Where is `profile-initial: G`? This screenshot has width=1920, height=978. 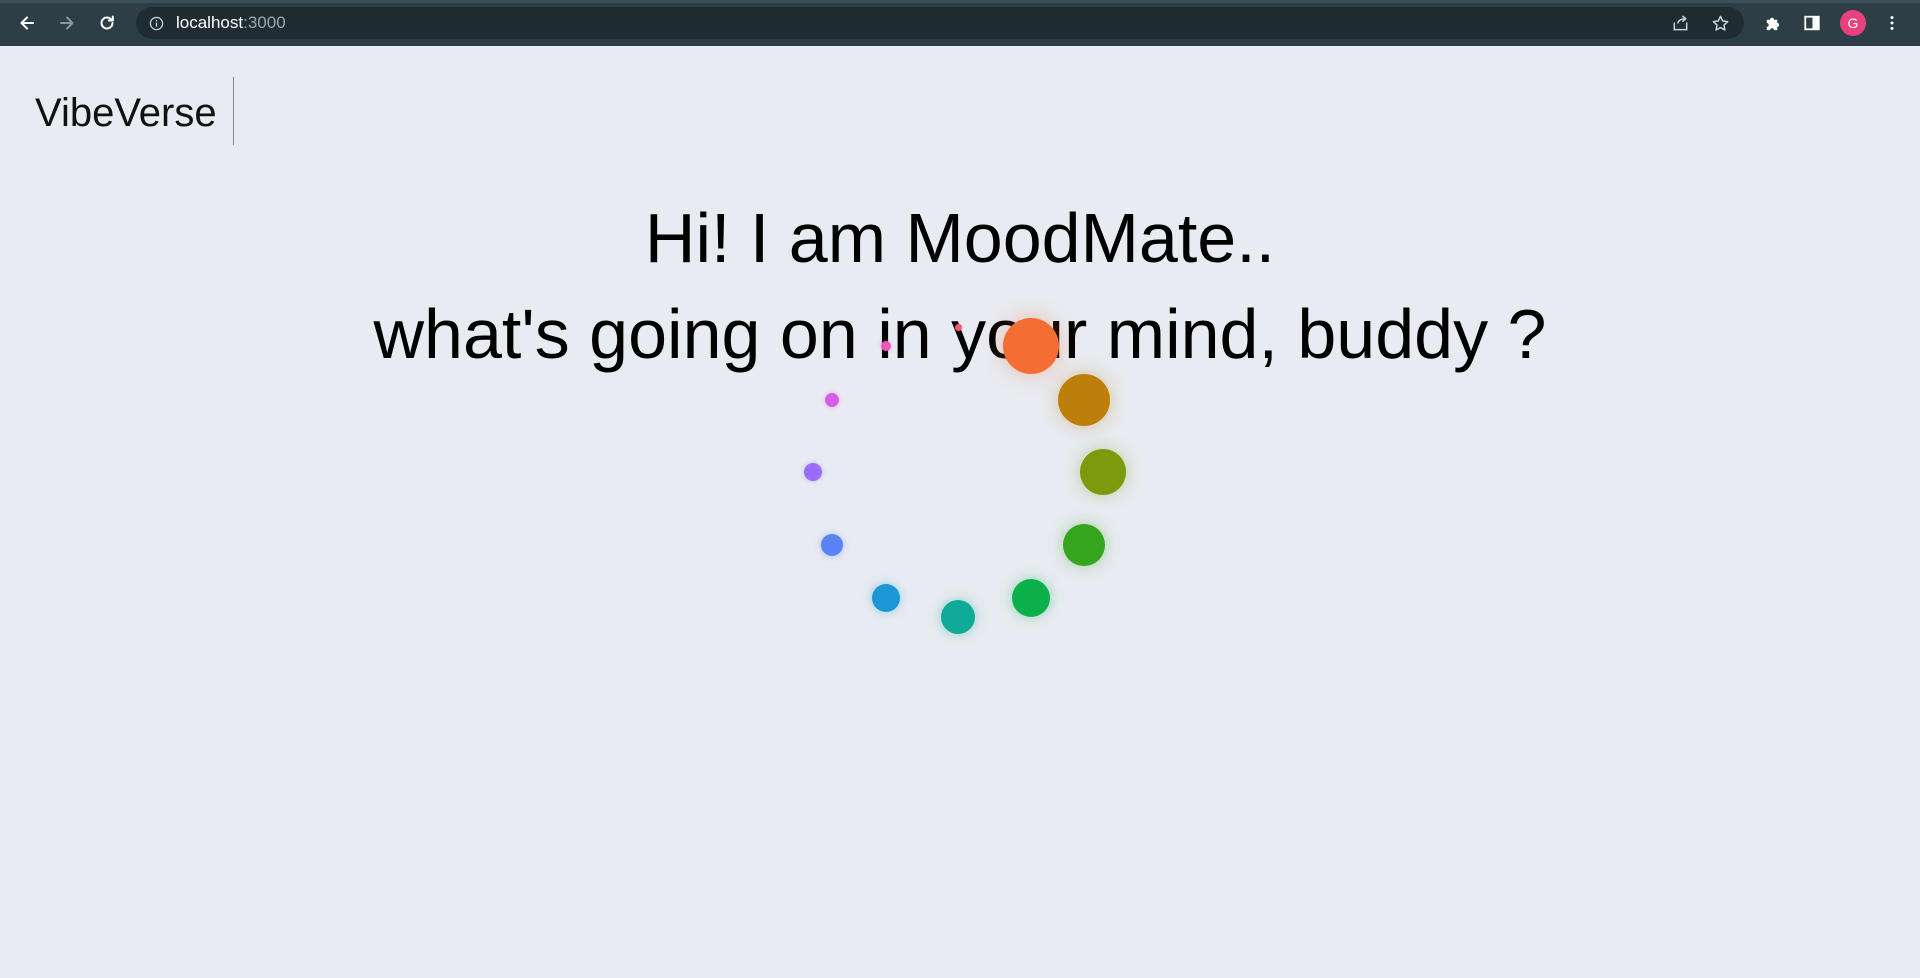
profile-initial: G is located at coordinates (1853, 23).